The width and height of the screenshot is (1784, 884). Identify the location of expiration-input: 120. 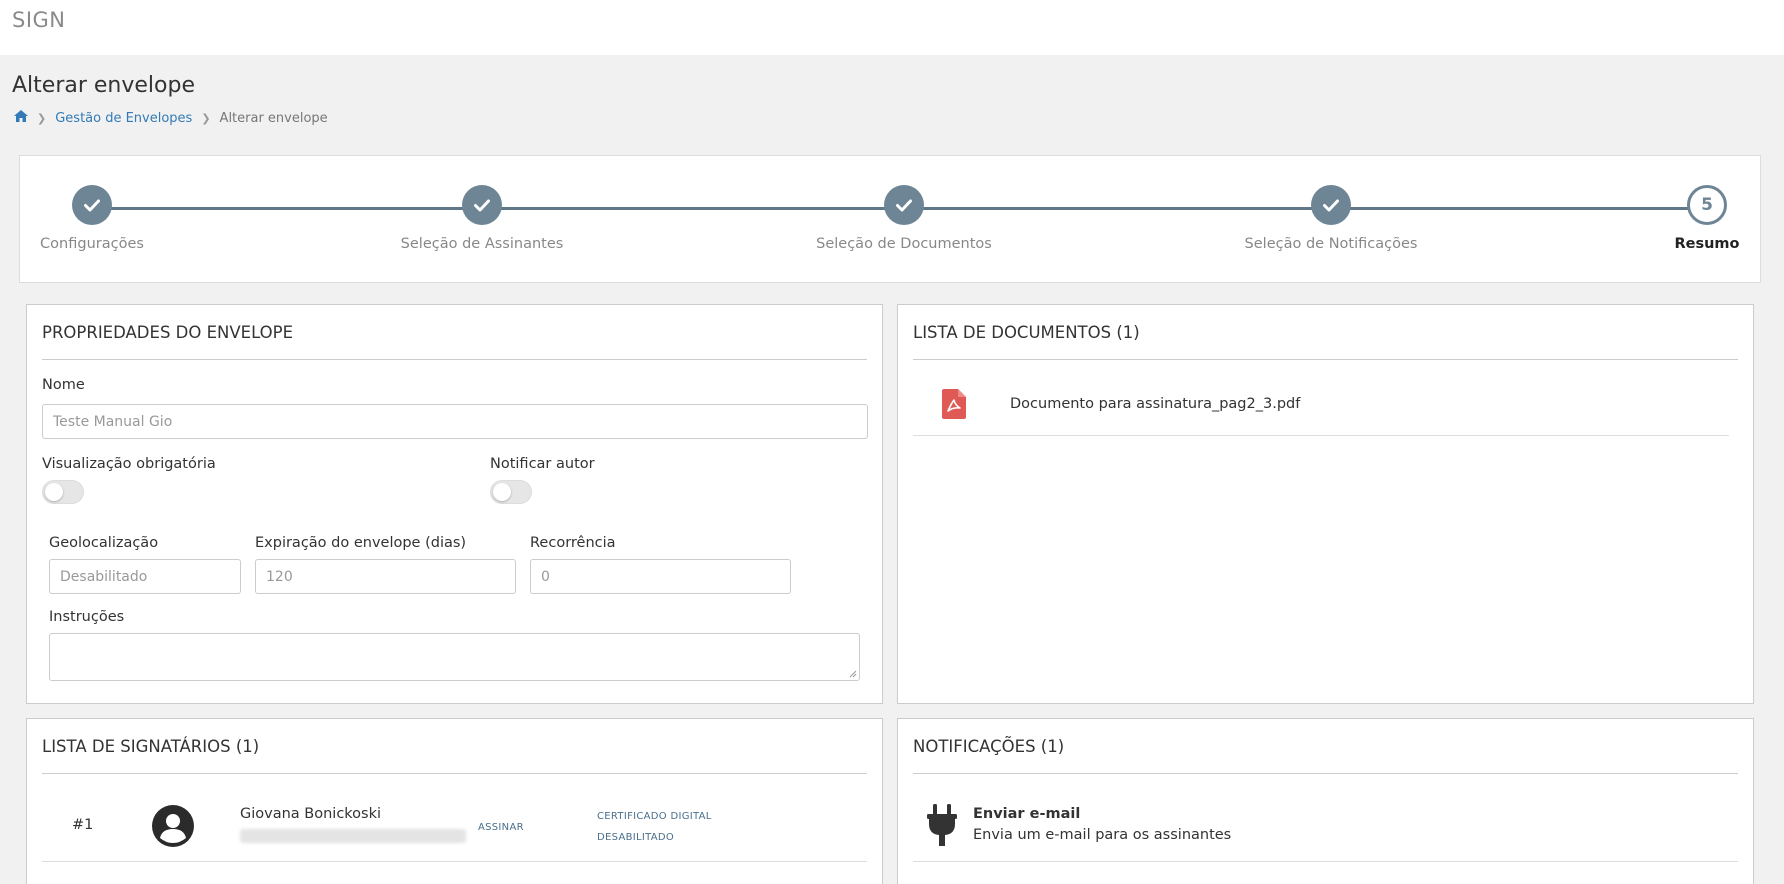
(385, 576).